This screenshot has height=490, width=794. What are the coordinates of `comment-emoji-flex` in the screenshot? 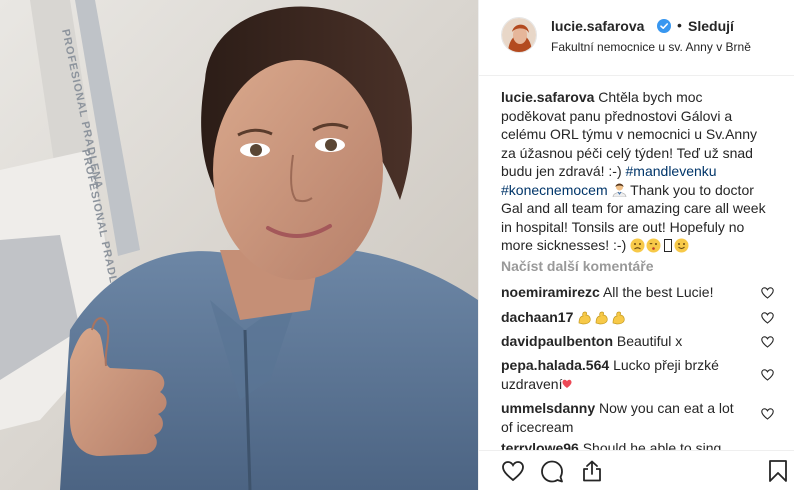 It's located at (602, 317).